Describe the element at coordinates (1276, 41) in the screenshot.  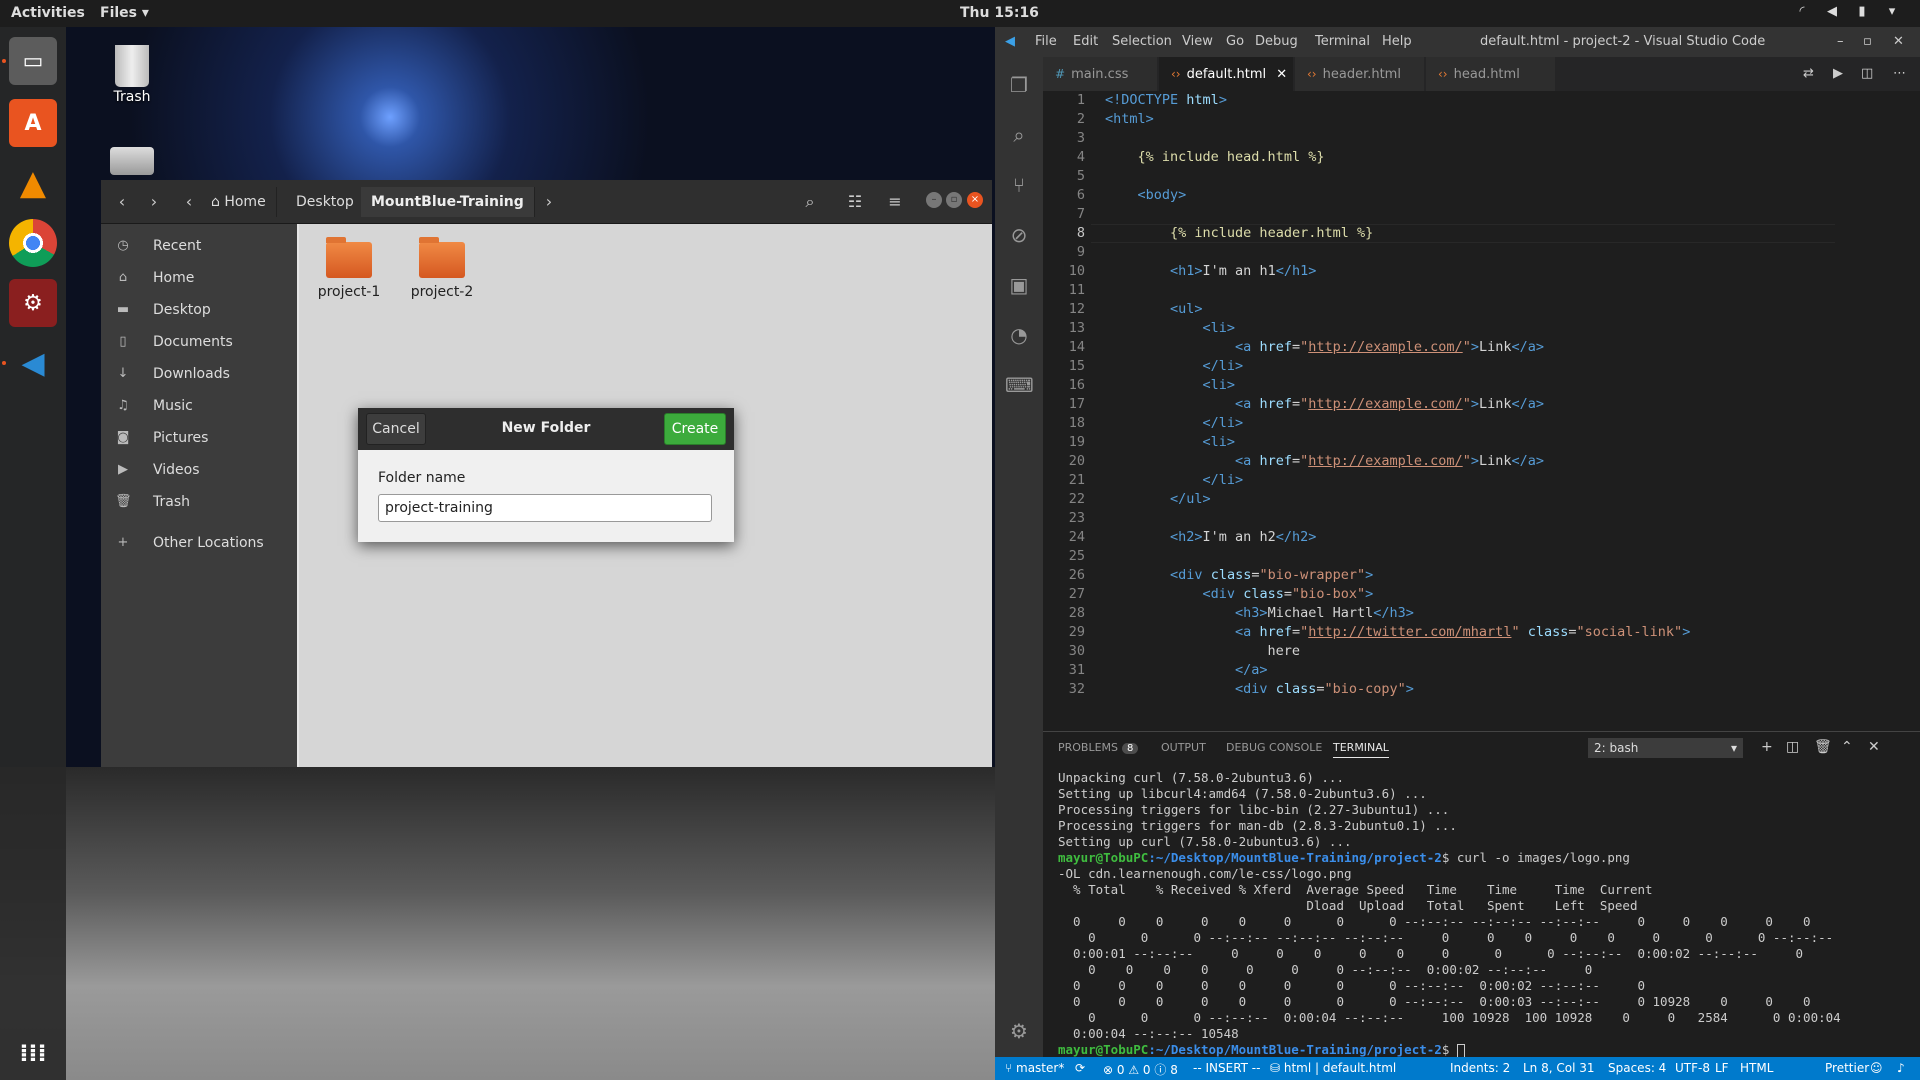
I see `menu-debug: Debug` at that location.